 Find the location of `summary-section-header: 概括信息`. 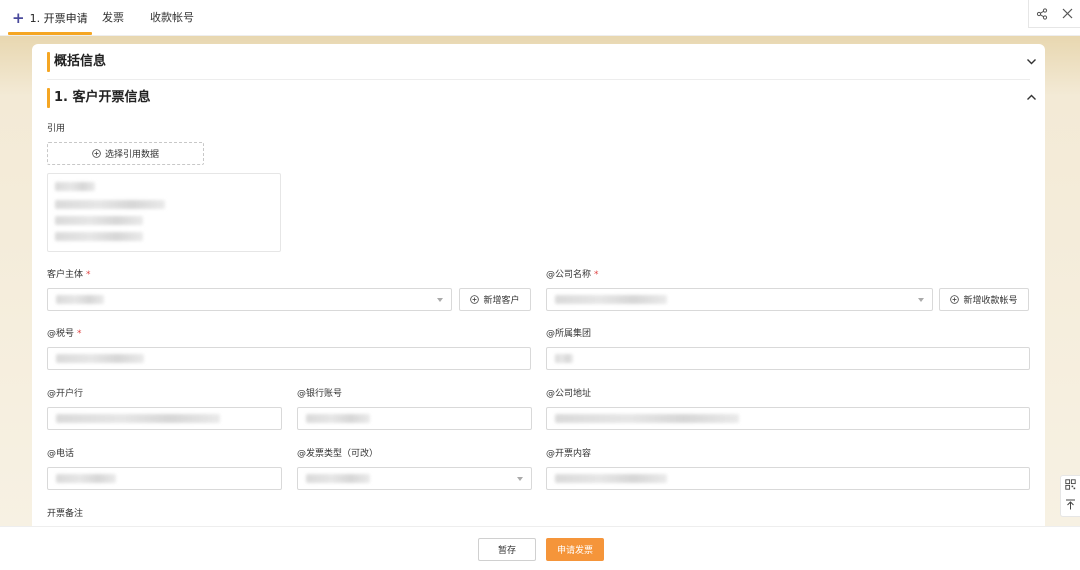

summary-section-header: 概括信息 is located at coordinates (542, 62).